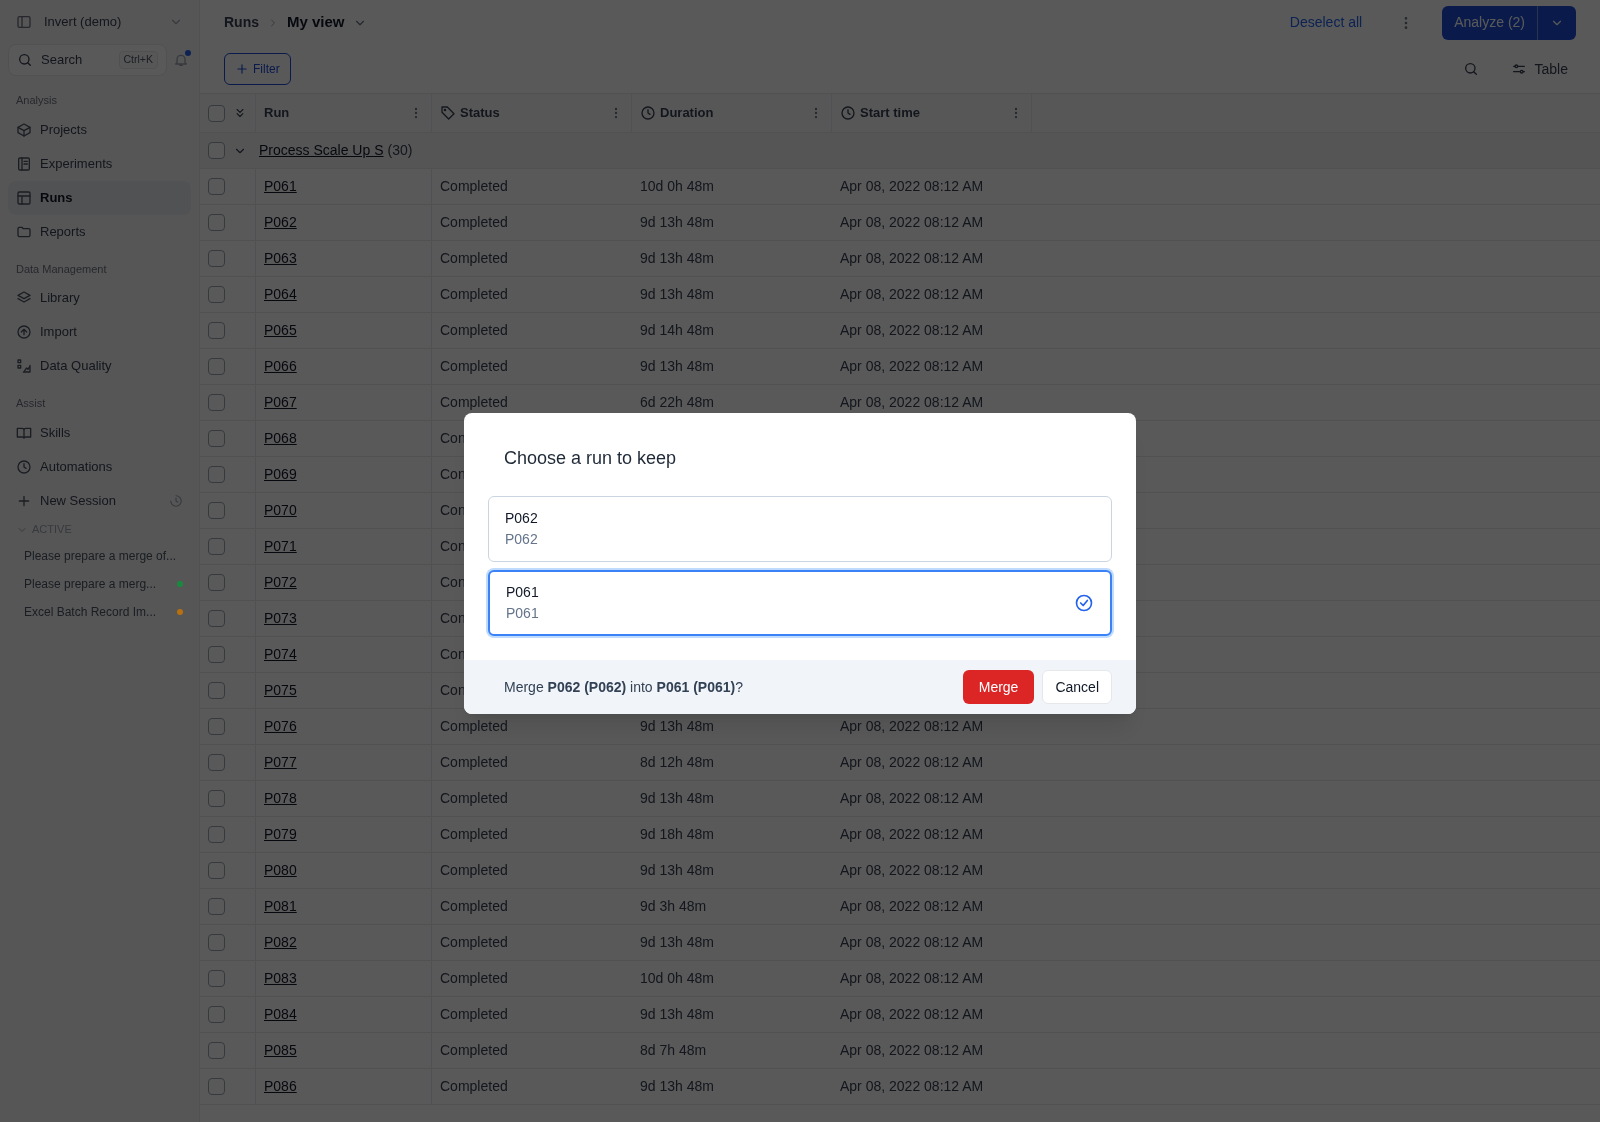  I want to click on run-option: P062 P062, so click(800, 529).